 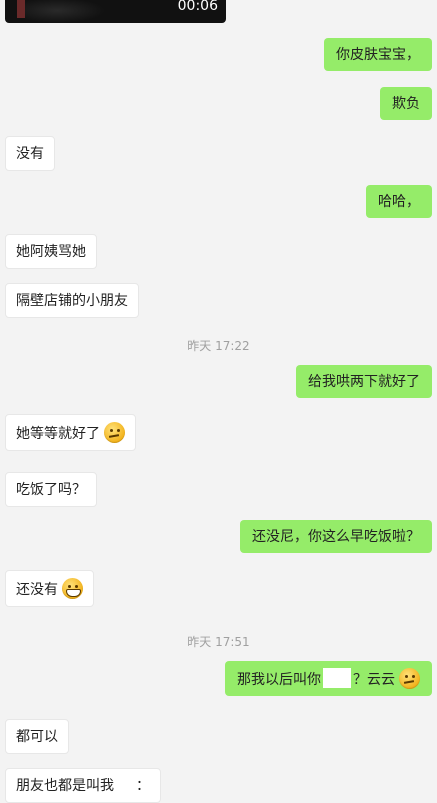 I want to click on grinning-face-icon, so click(x=72, y=588).